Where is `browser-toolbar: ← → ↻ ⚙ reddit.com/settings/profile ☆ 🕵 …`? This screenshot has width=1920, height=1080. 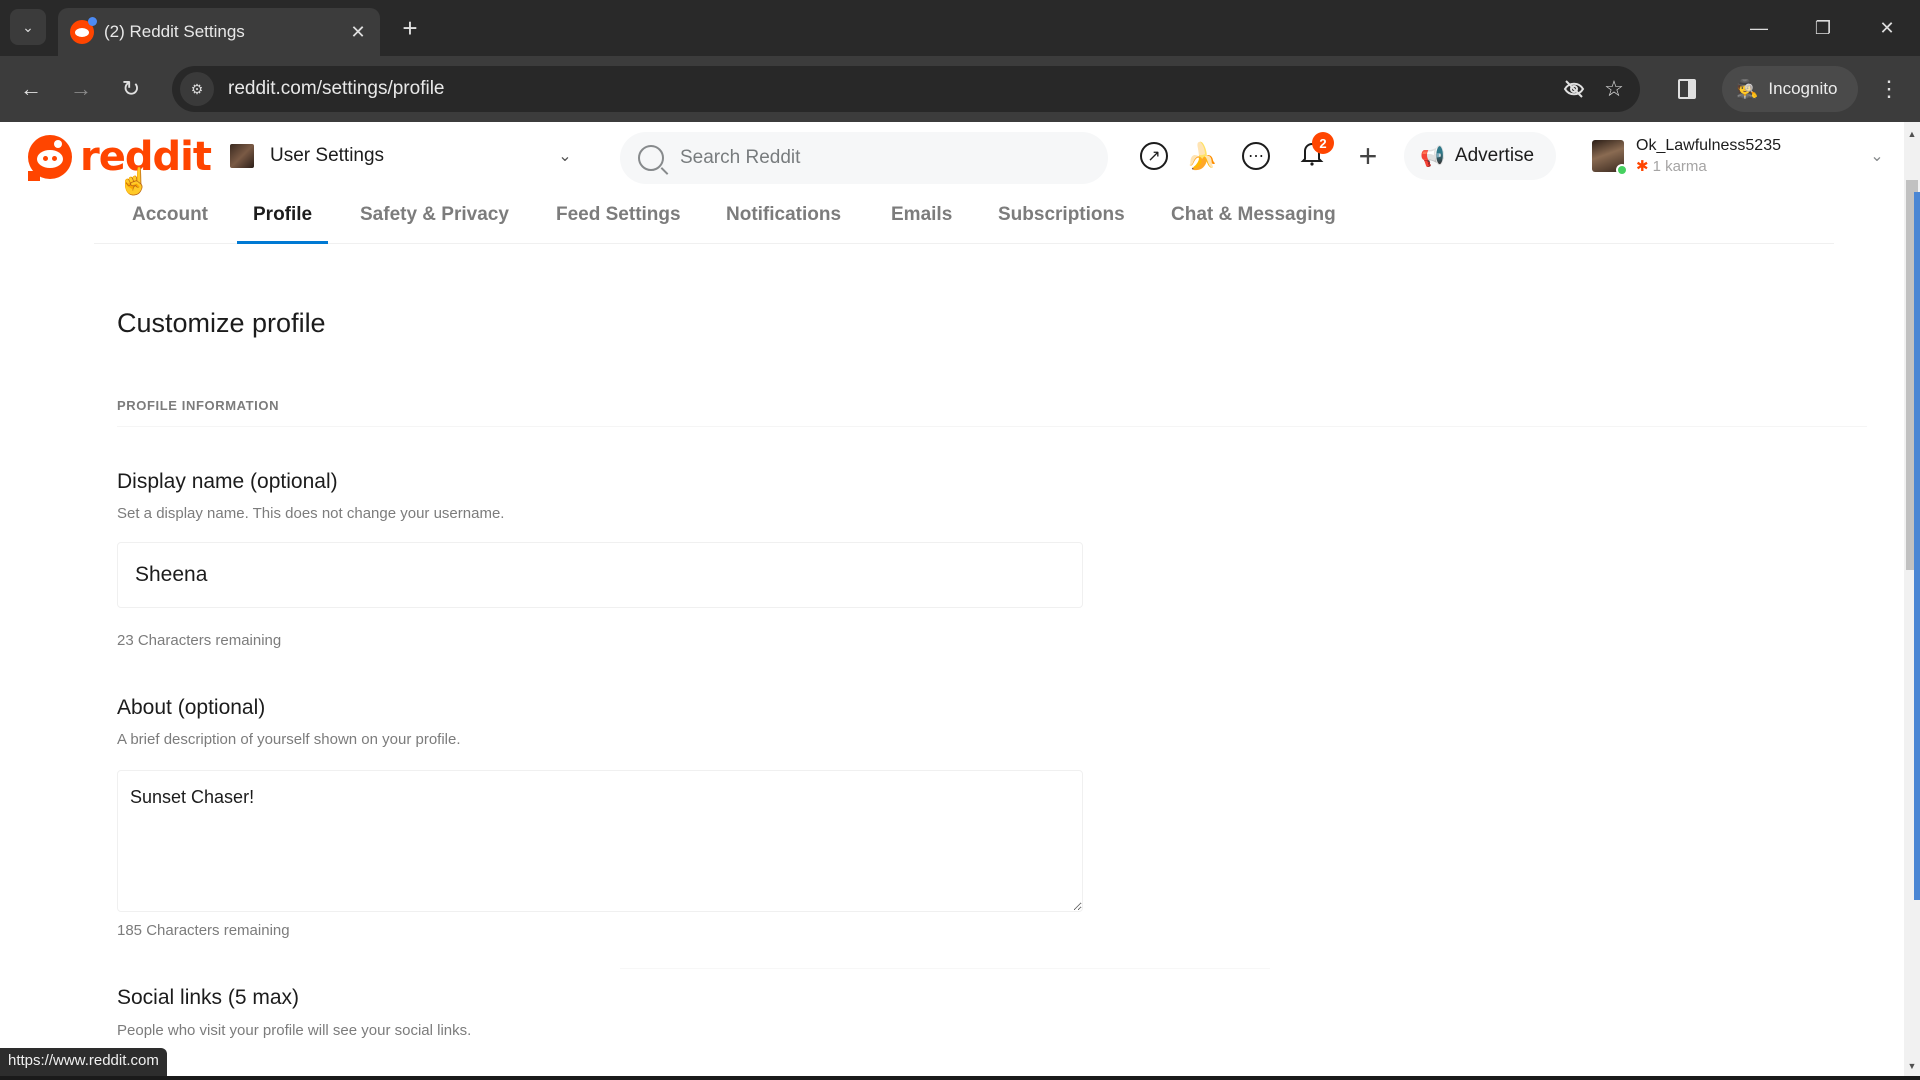 browser-toolbar: ← → ↻ ⚙ reddit.com/settings/profile ☆ 🕵 … is located at coordinates (960, 89).